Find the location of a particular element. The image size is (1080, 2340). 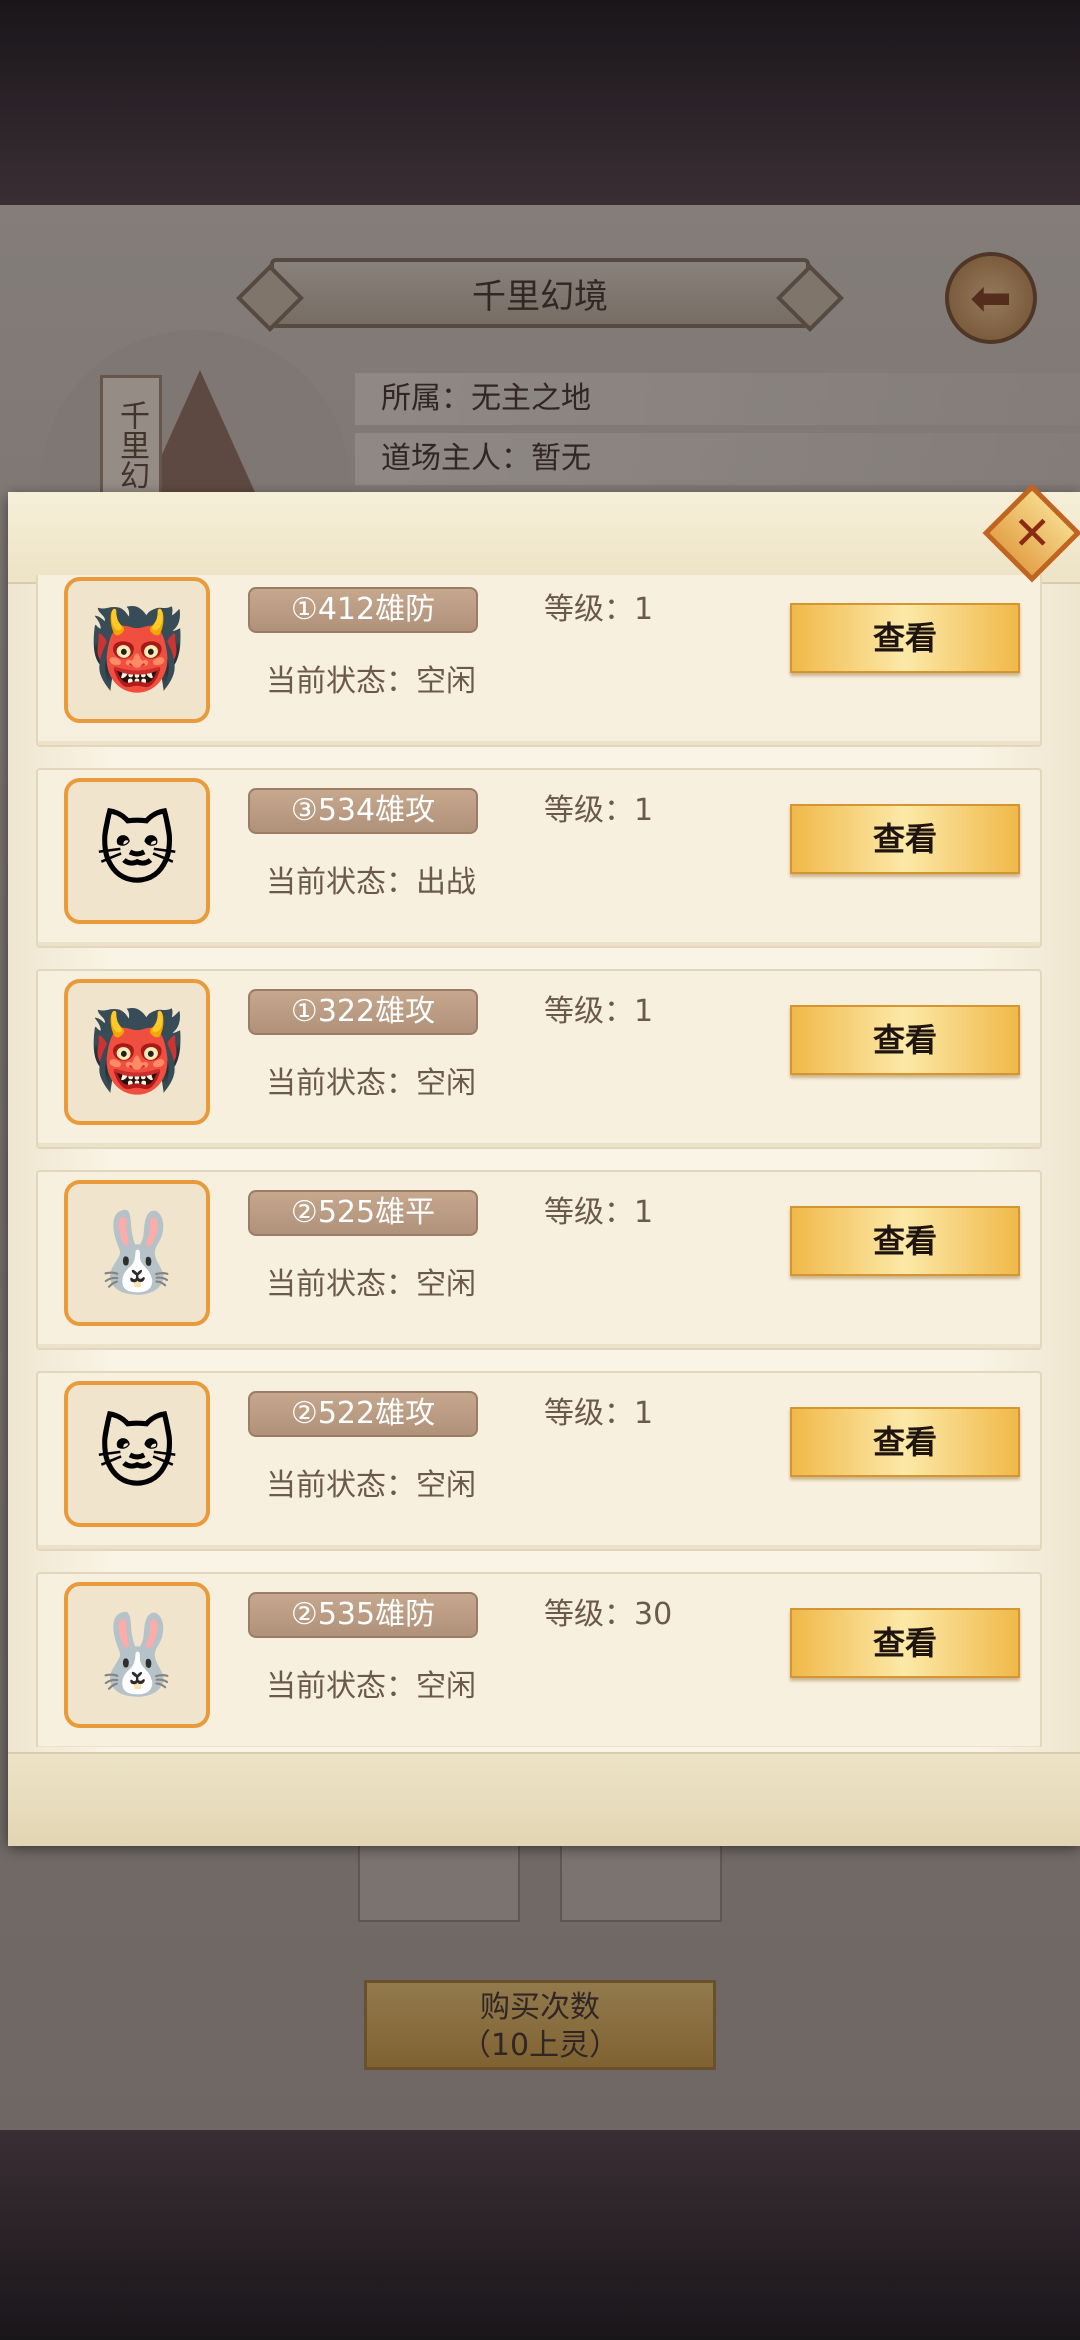

pet-name: ①412雄防 is located at coordinates (363, 610).